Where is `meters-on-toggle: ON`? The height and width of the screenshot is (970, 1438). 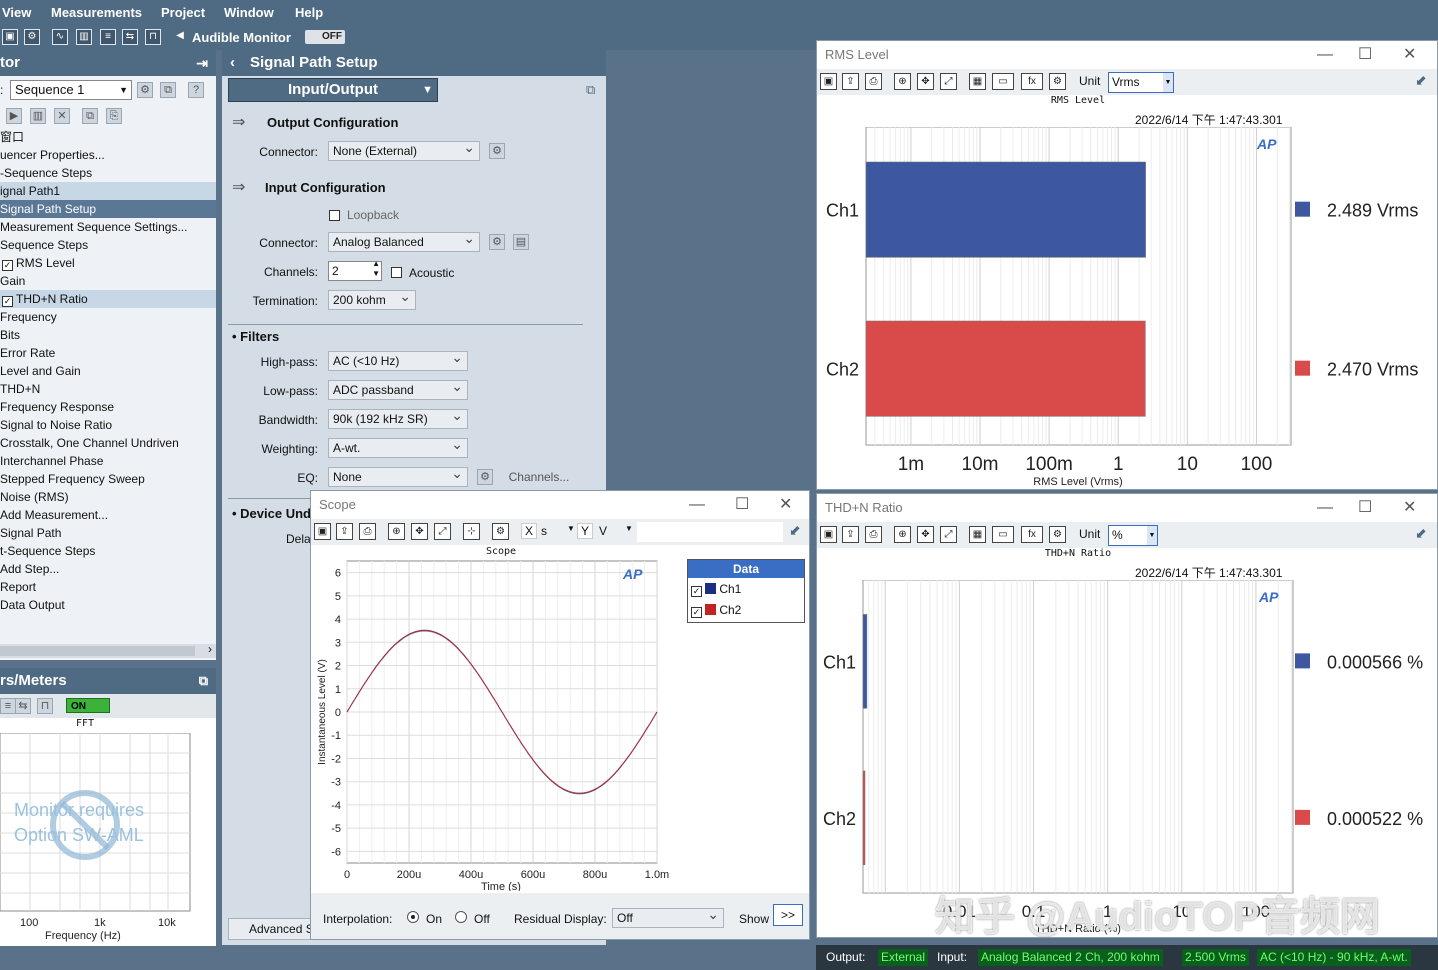 meters-on-toggle: ON is located at coordinates (88, 705).